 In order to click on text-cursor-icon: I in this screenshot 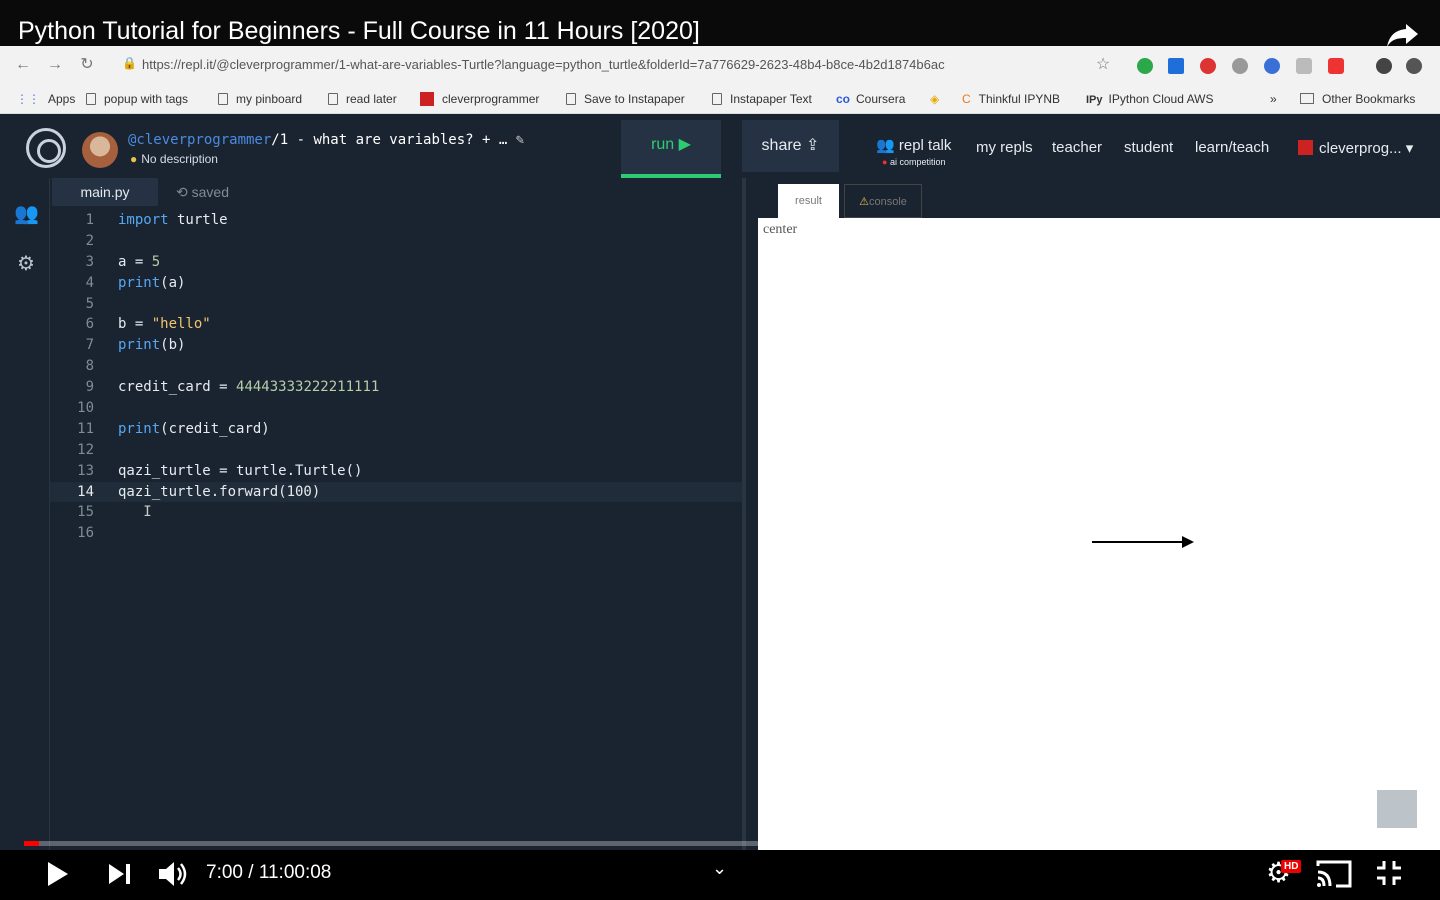, I will do `click(147, 512)`.